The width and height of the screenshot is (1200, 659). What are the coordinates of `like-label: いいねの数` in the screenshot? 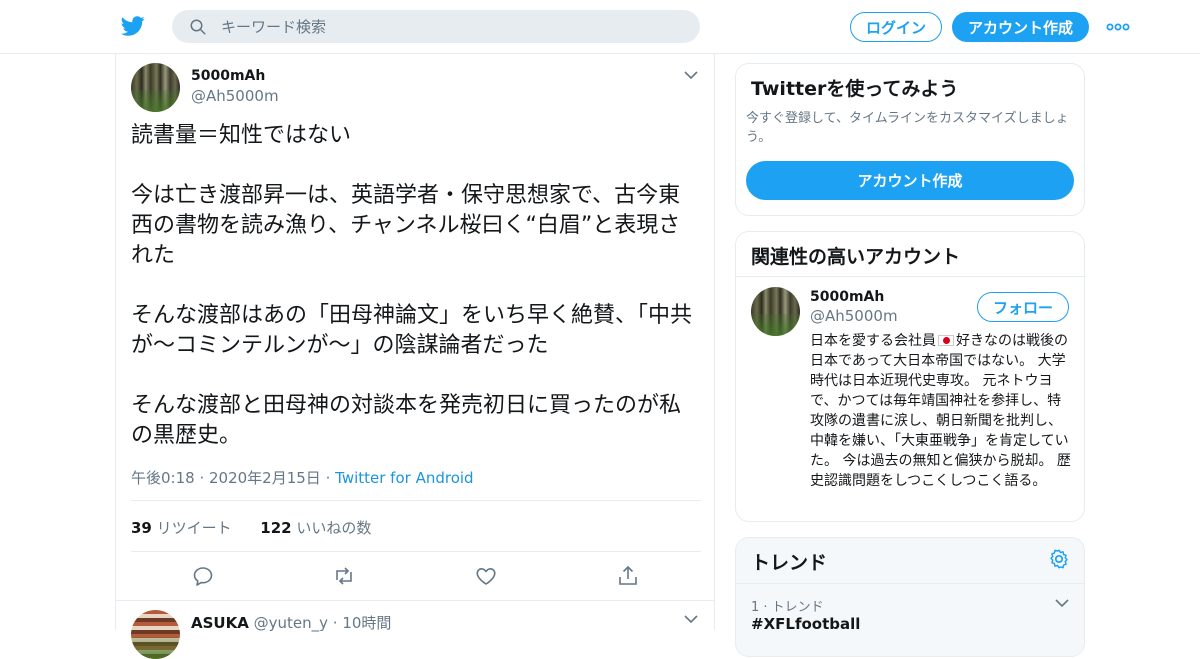 It's located at (334, 528).